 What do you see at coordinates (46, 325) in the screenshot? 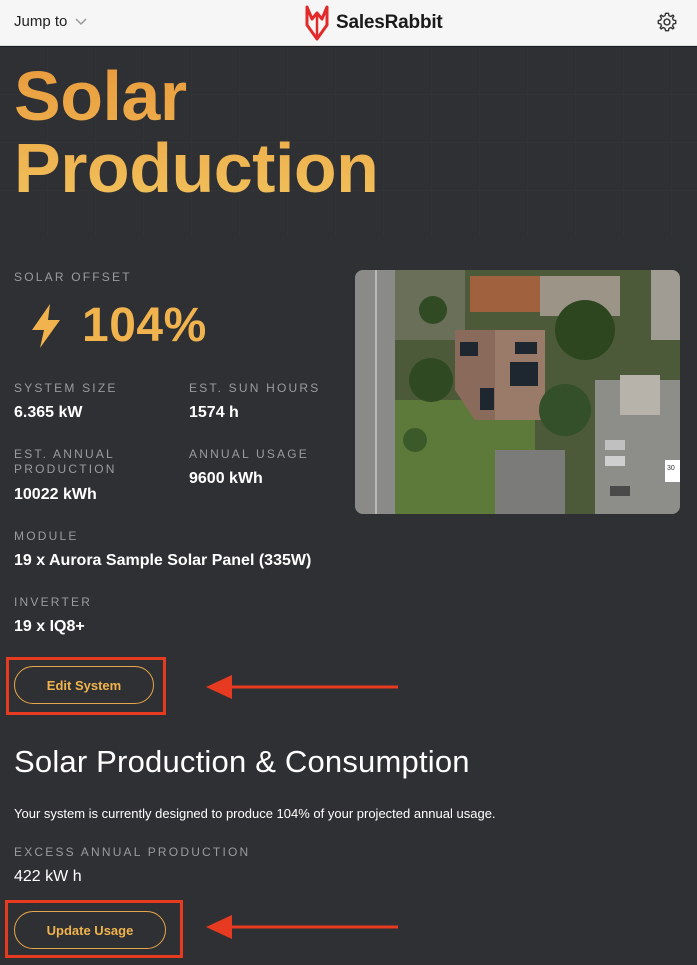
I see `lightning-bolt-icon` at bounding box center [46, 325].